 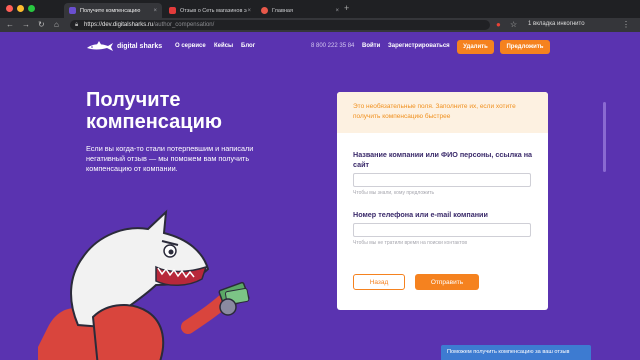 I want to click on submit-button: Отправить, so click(x=447, y=282).